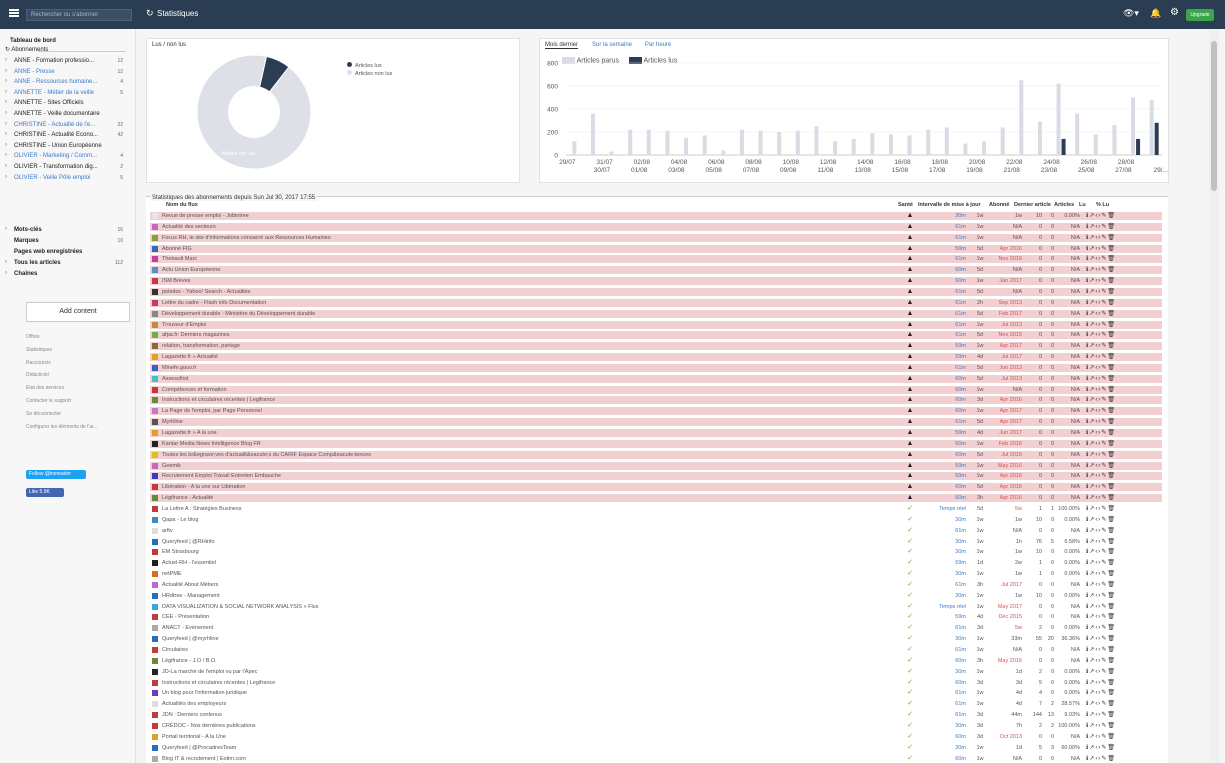 Image resolution: width=1225 pixels, height=763 pixels. I want to click on feed-name: La Page de l'emploi, par Page Personnel, so click(212, 411).